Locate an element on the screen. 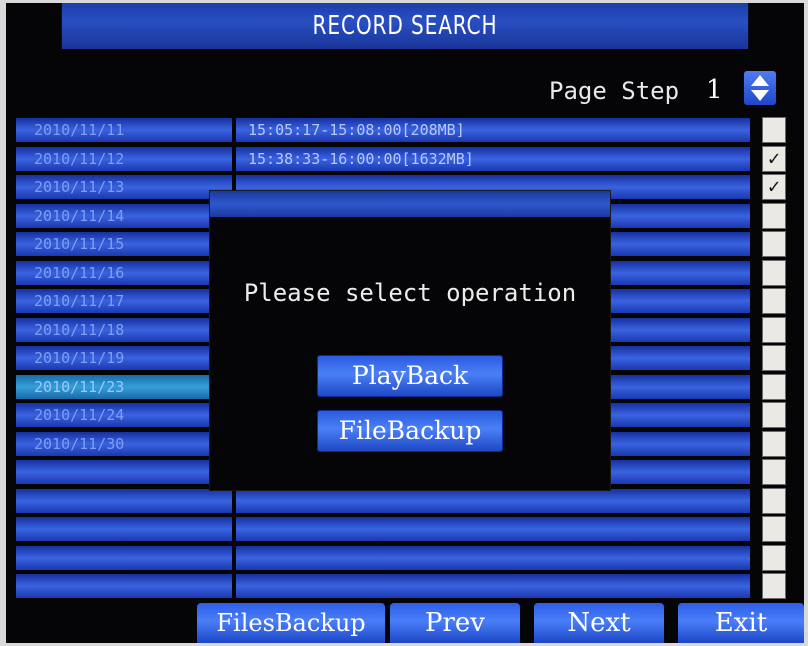  record-date: 2010/11/24 is located at coordinates (124, 415).